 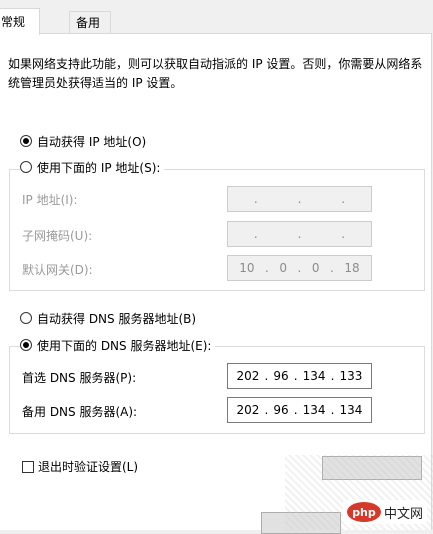 I want to click on watermark-text: 中文网, so click(x=403, y=514).